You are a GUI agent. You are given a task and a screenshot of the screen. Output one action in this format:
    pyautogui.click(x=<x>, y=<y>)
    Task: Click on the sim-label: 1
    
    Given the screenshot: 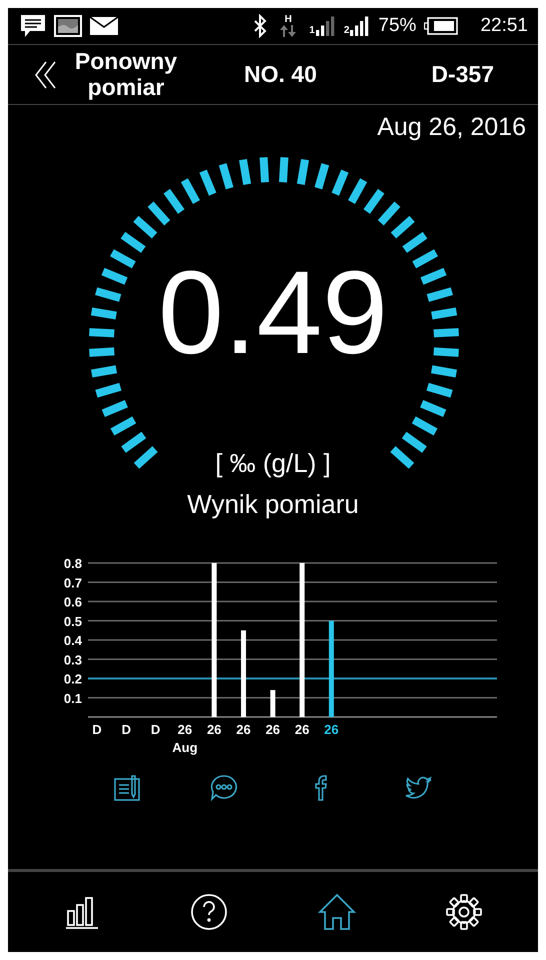 What is the action you would take?
    pyautogui.click(x=312, y=30)
    